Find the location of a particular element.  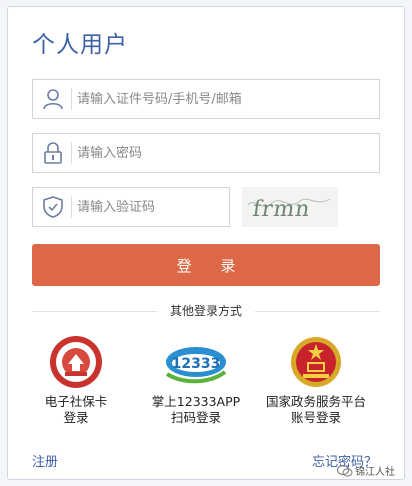

id-input is located at coordinates (225, 99).